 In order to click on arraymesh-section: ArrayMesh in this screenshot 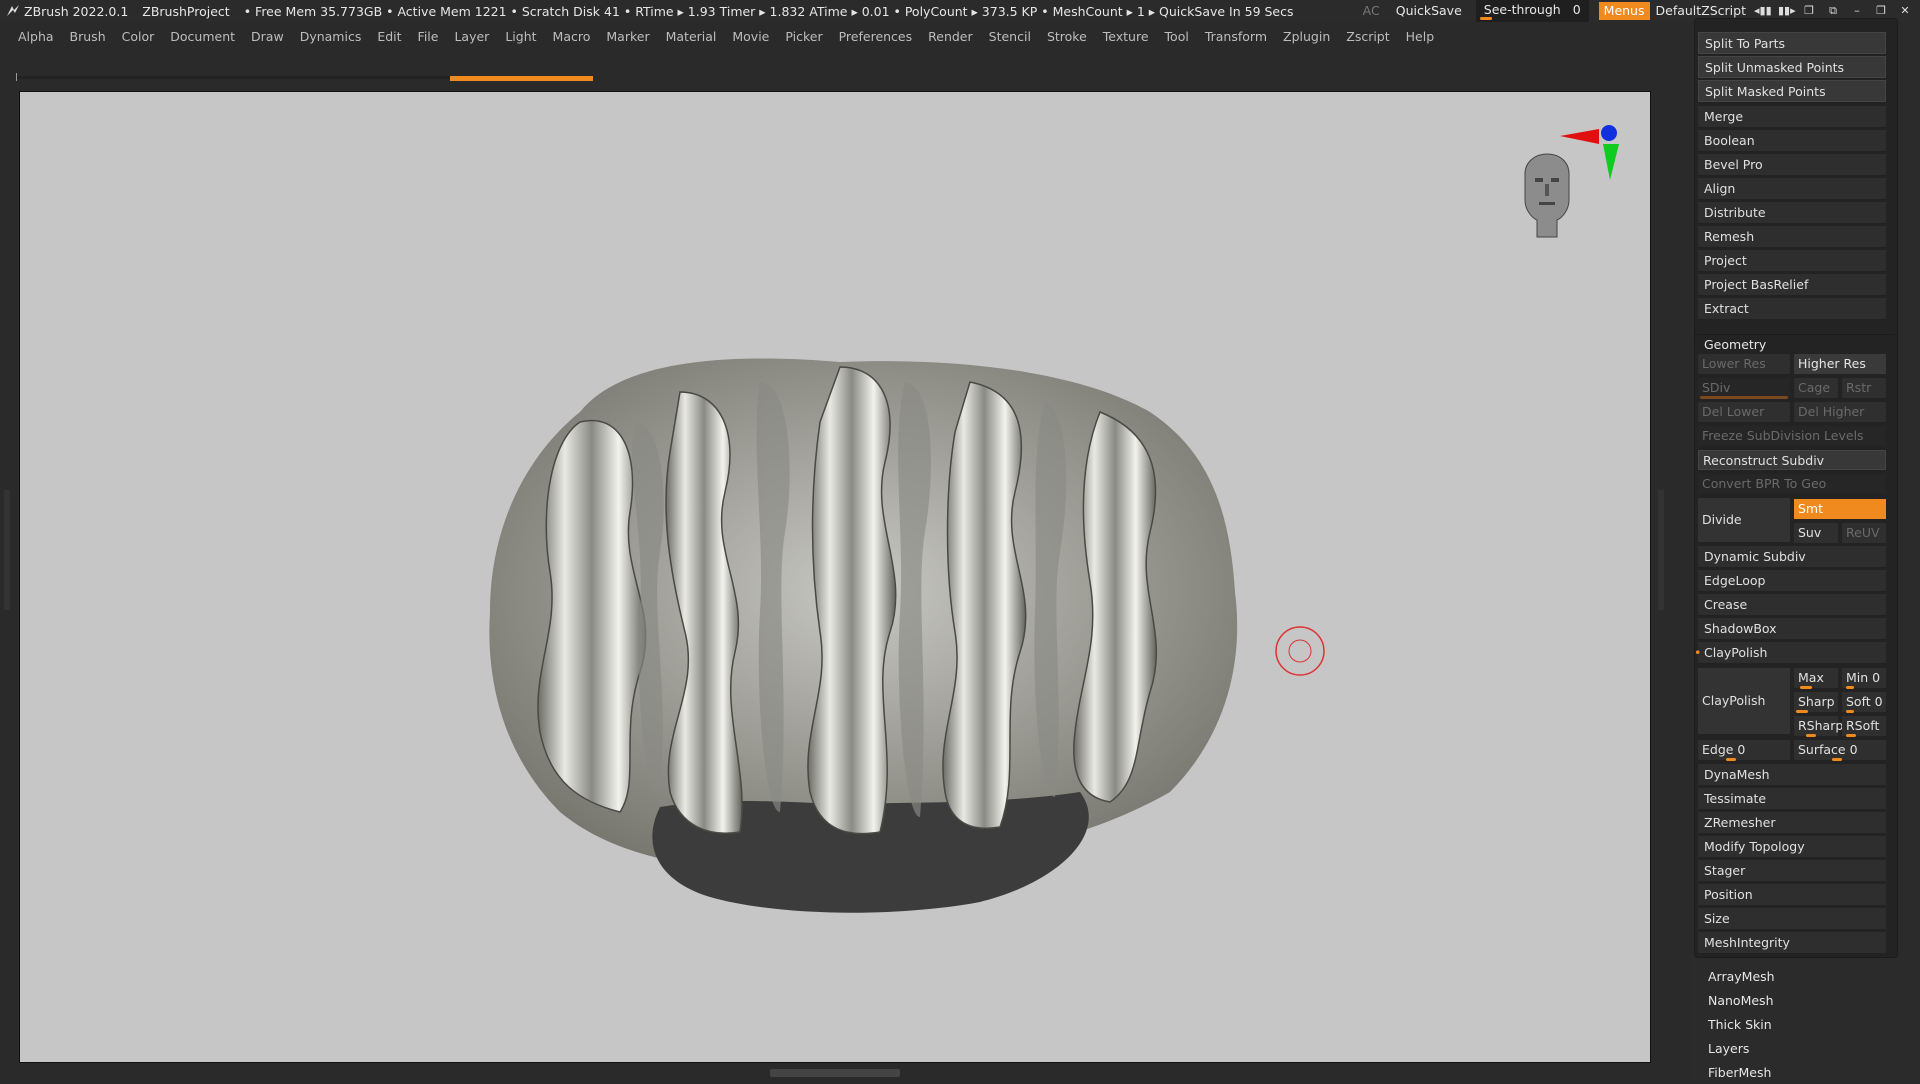, I will do `click(1741, 977)`.